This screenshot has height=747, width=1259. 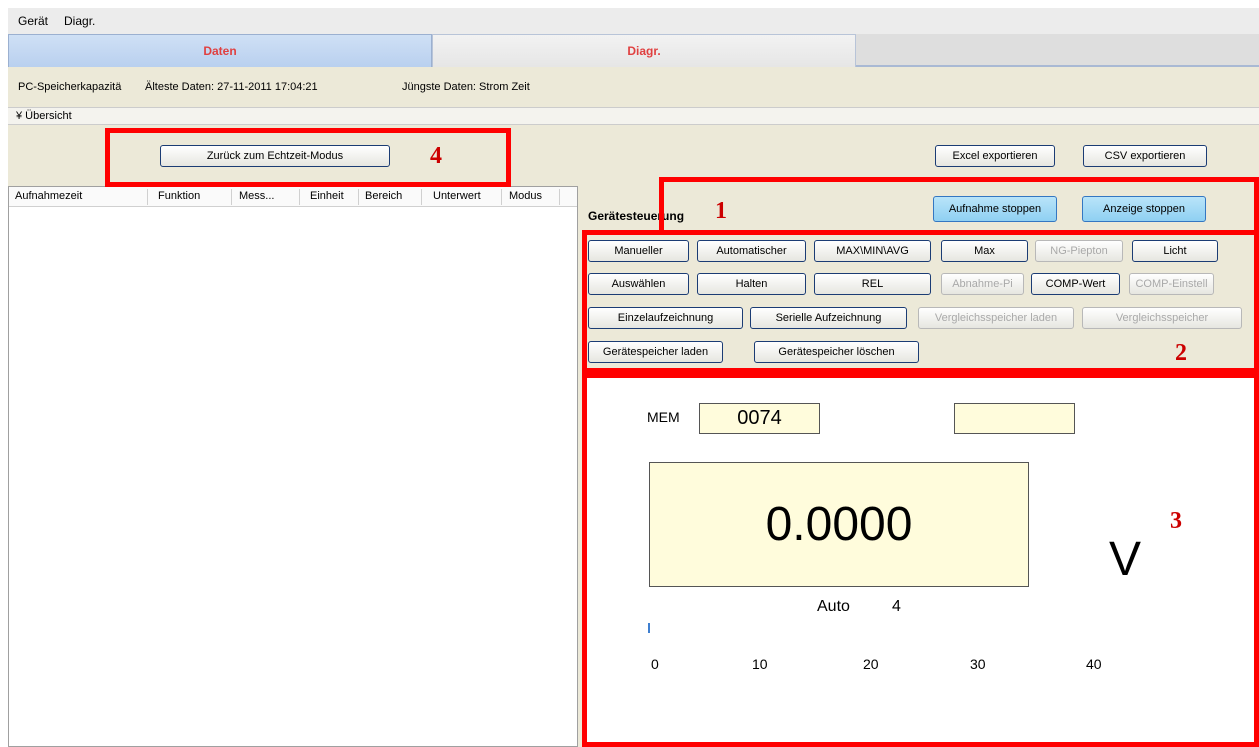 What do you see at coordinates (644, 50) in the screenshot?
I see `tab-diagr: Diagr.` at bounding box center [644, 50].